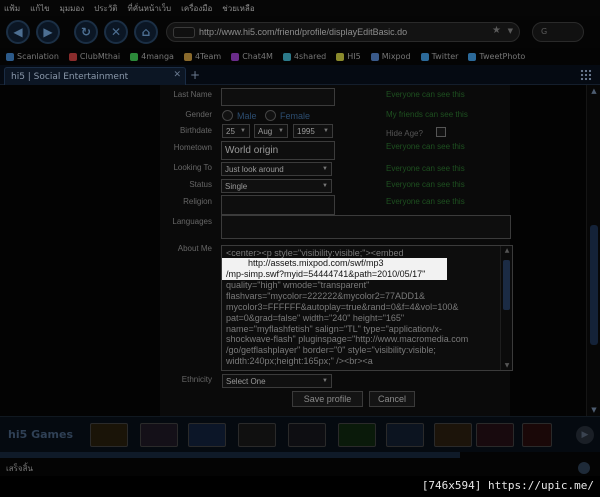 The width and height of the screenshot is (600, 497). What do you see at coordinates (585, 435) in the screenshot?
I see `next-games-icon: ▶` at bounding box center [585, 435].